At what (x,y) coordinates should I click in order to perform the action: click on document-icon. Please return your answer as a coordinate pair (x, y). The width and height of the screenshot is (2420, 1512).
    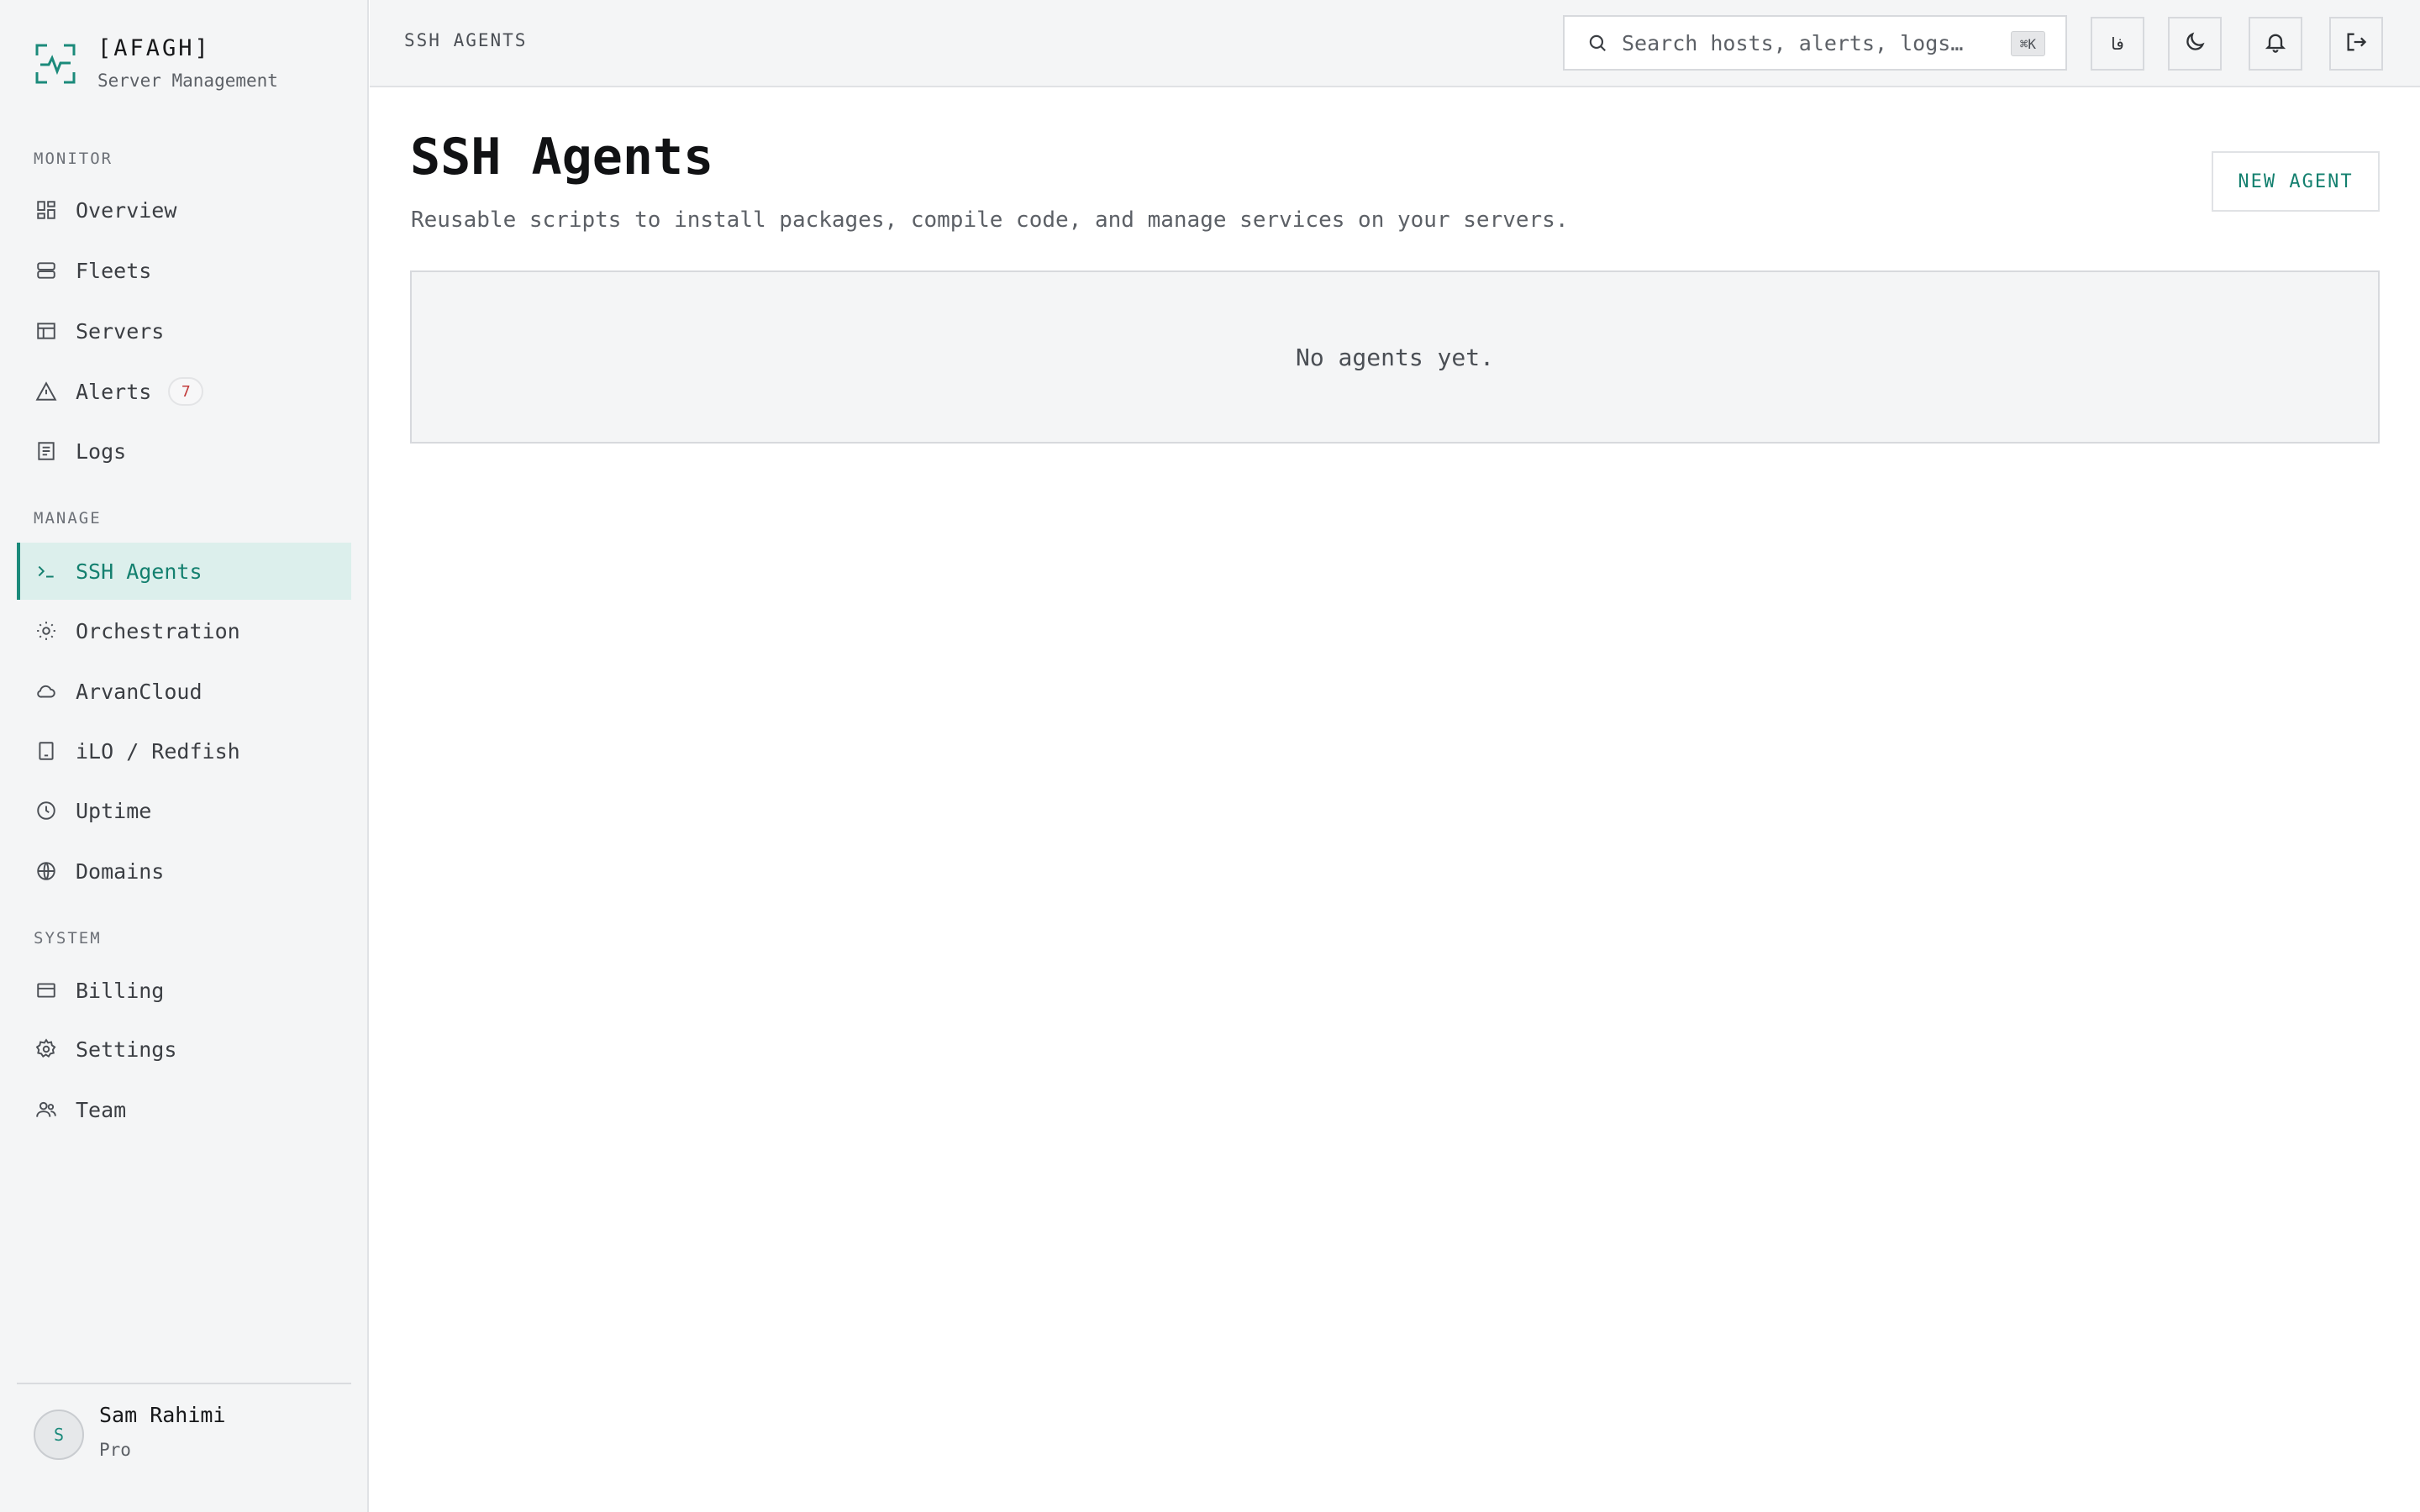
    Looking at the image, I should click on (46, 451).